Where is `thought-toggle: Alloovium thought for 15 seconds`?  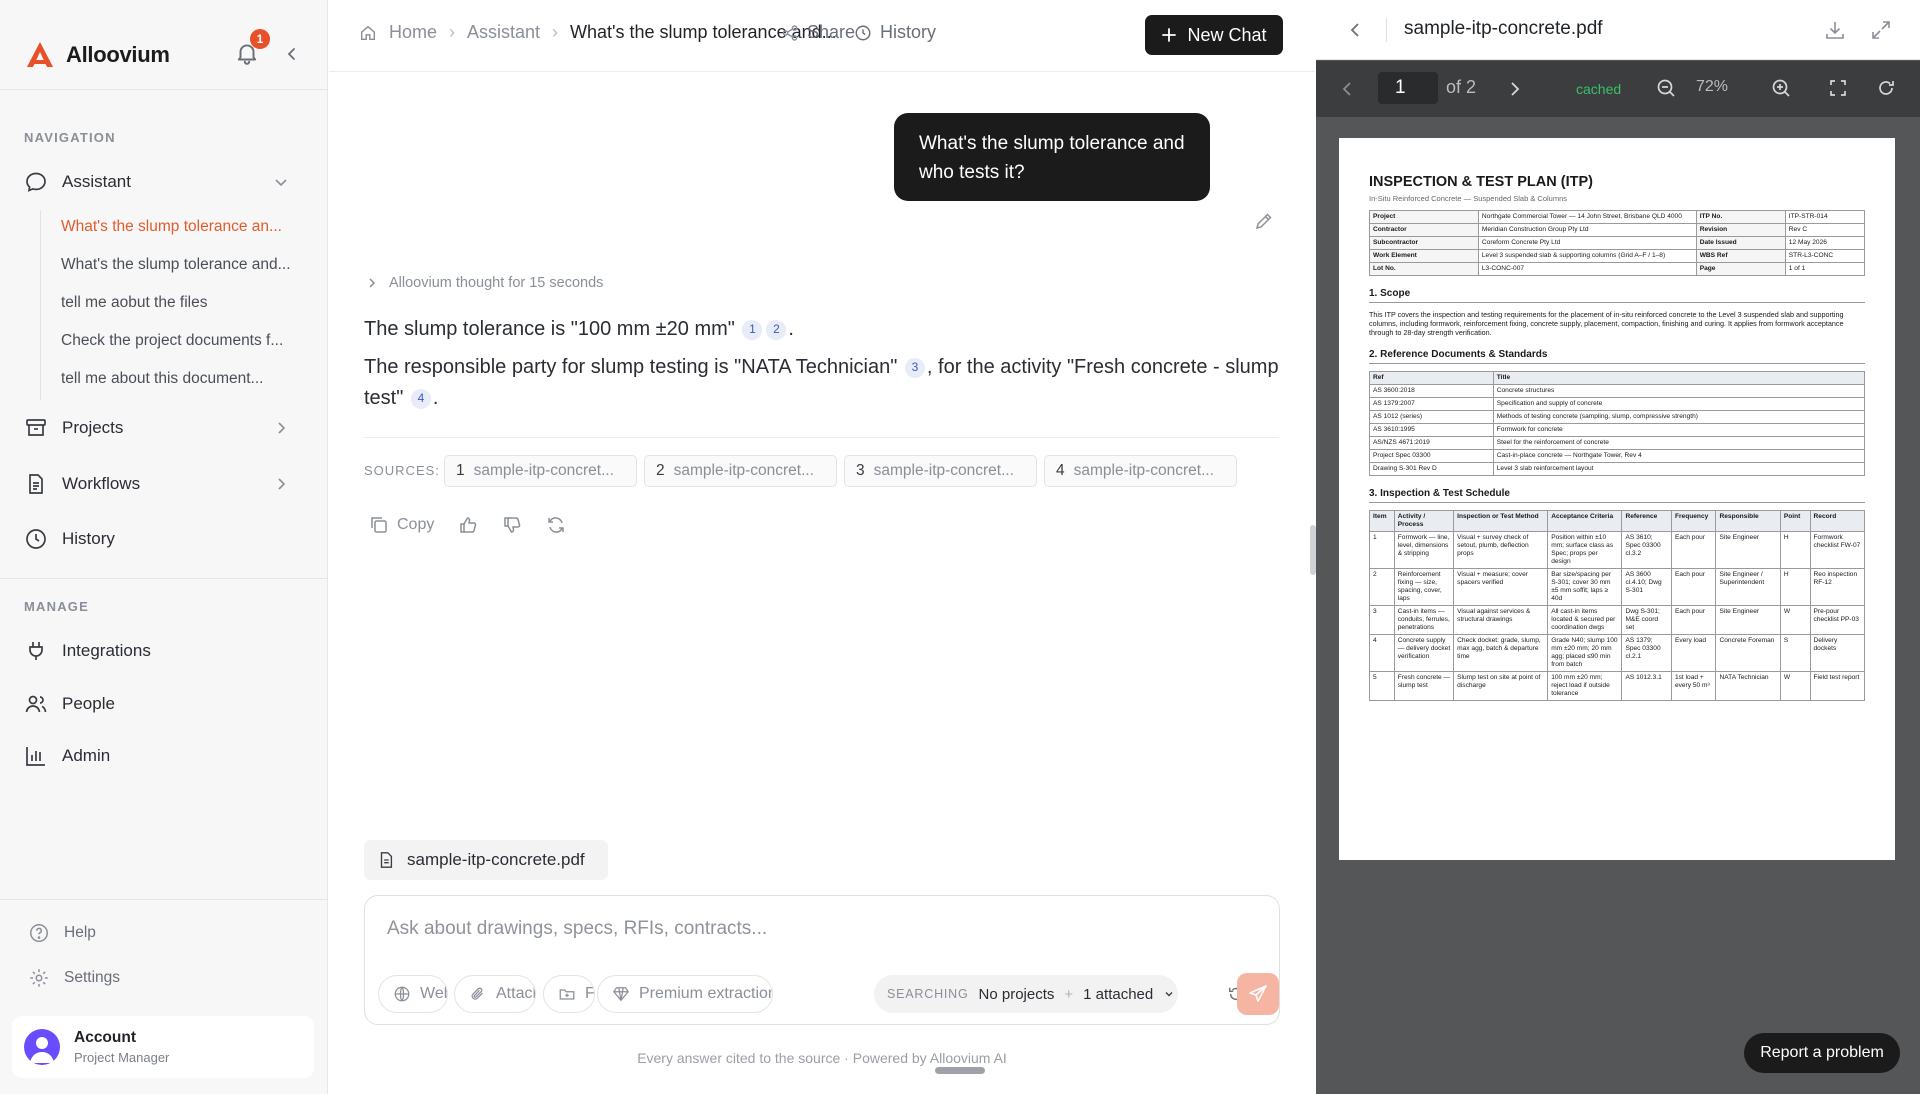
thought-toggle: Alloovium thought for 15 seconds is located at coordinates (485, 283).